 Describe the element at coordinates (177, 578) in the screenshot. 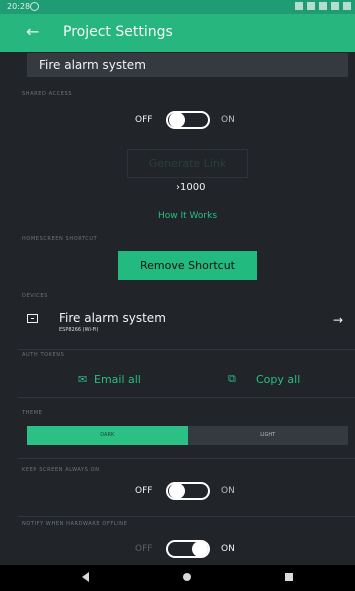

I see `android-nav-bar` at that location.